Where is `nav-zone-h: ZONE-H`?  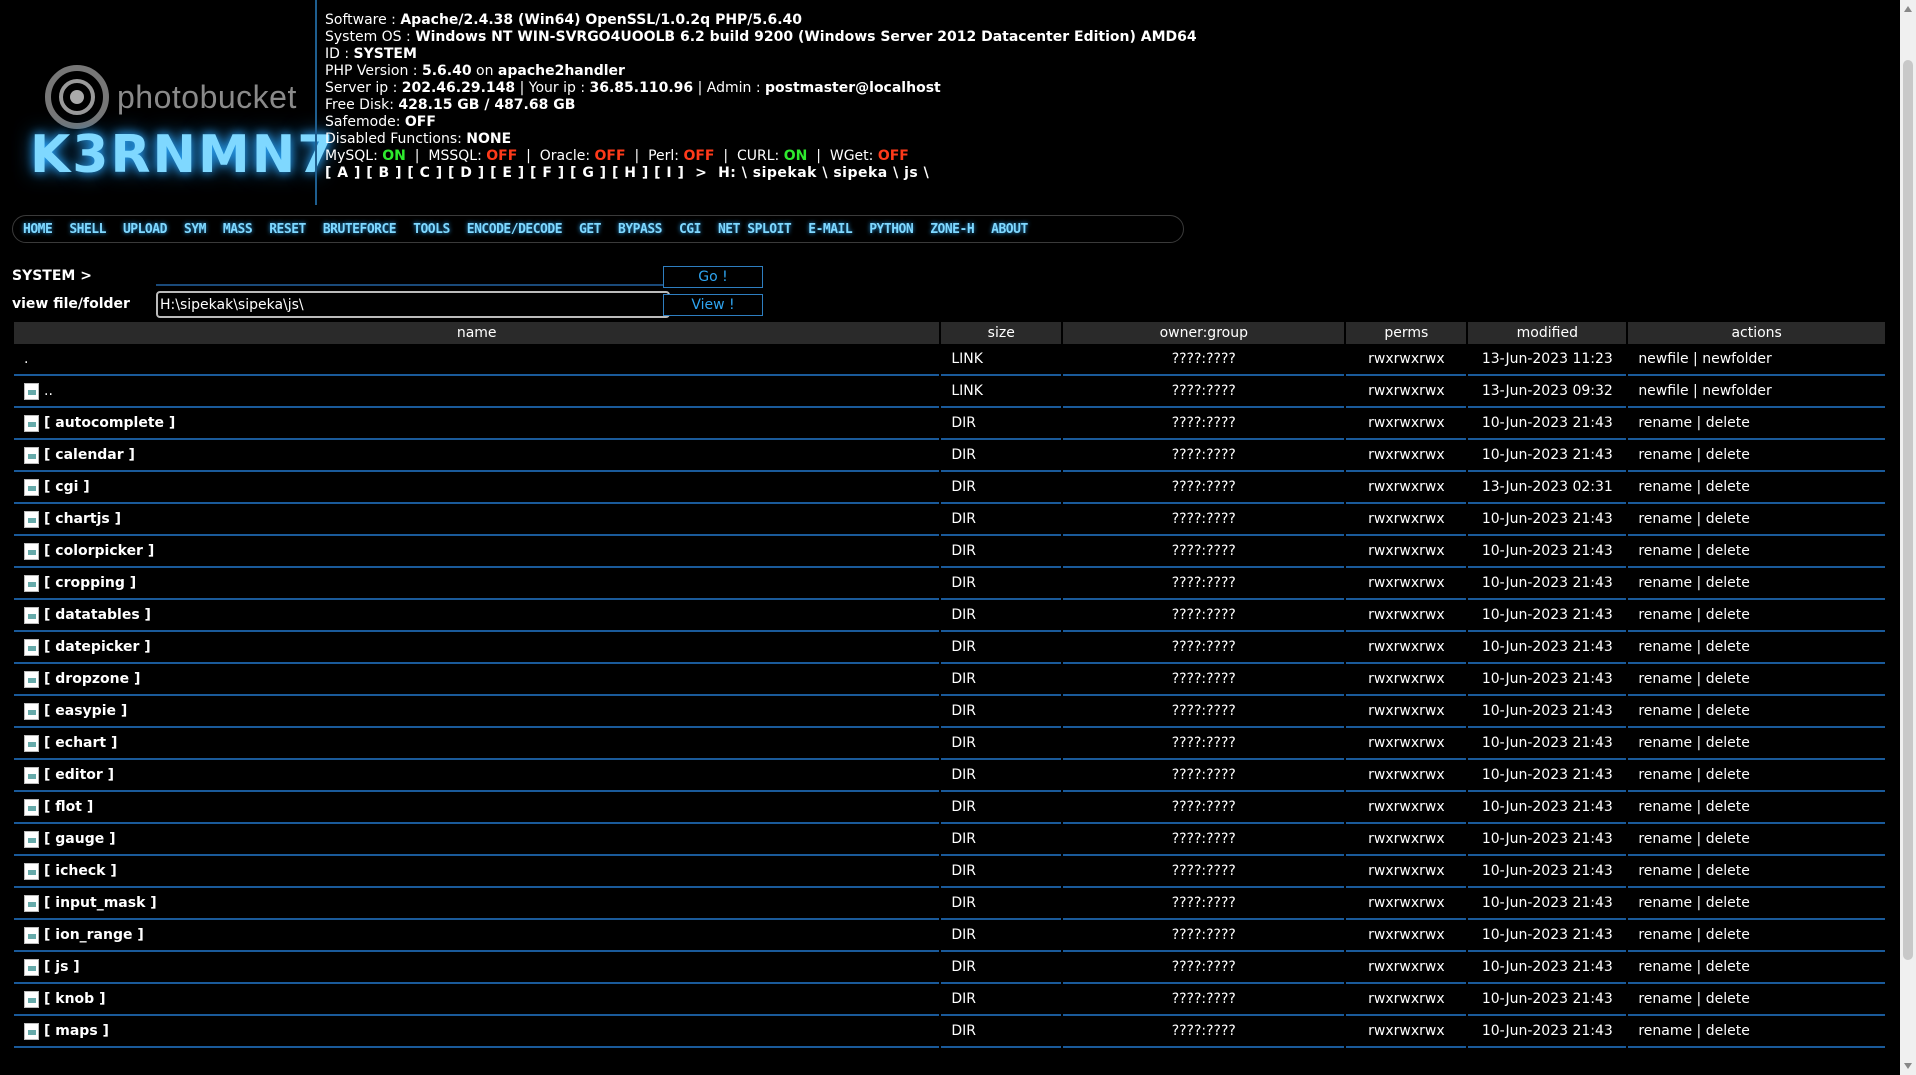 nav-zone-h: ZONE-H is located at coordinates (952, 229).